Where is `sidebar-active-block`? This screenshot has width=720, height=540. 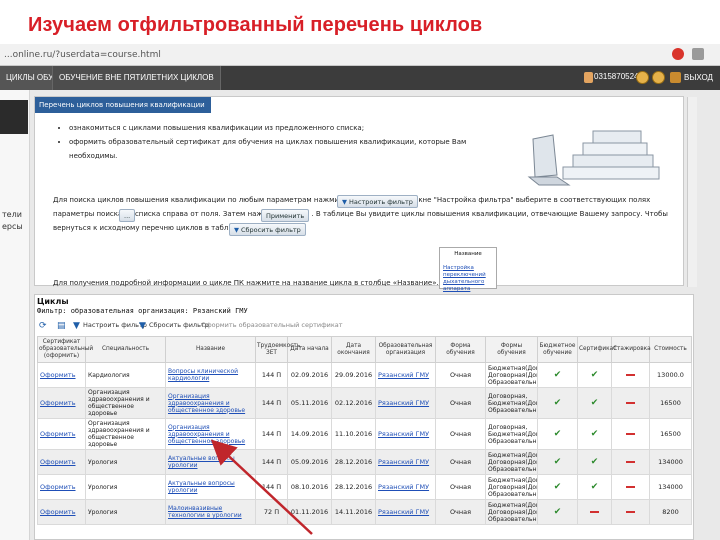
sidebar-active-block is located at coordinates (14, 117).